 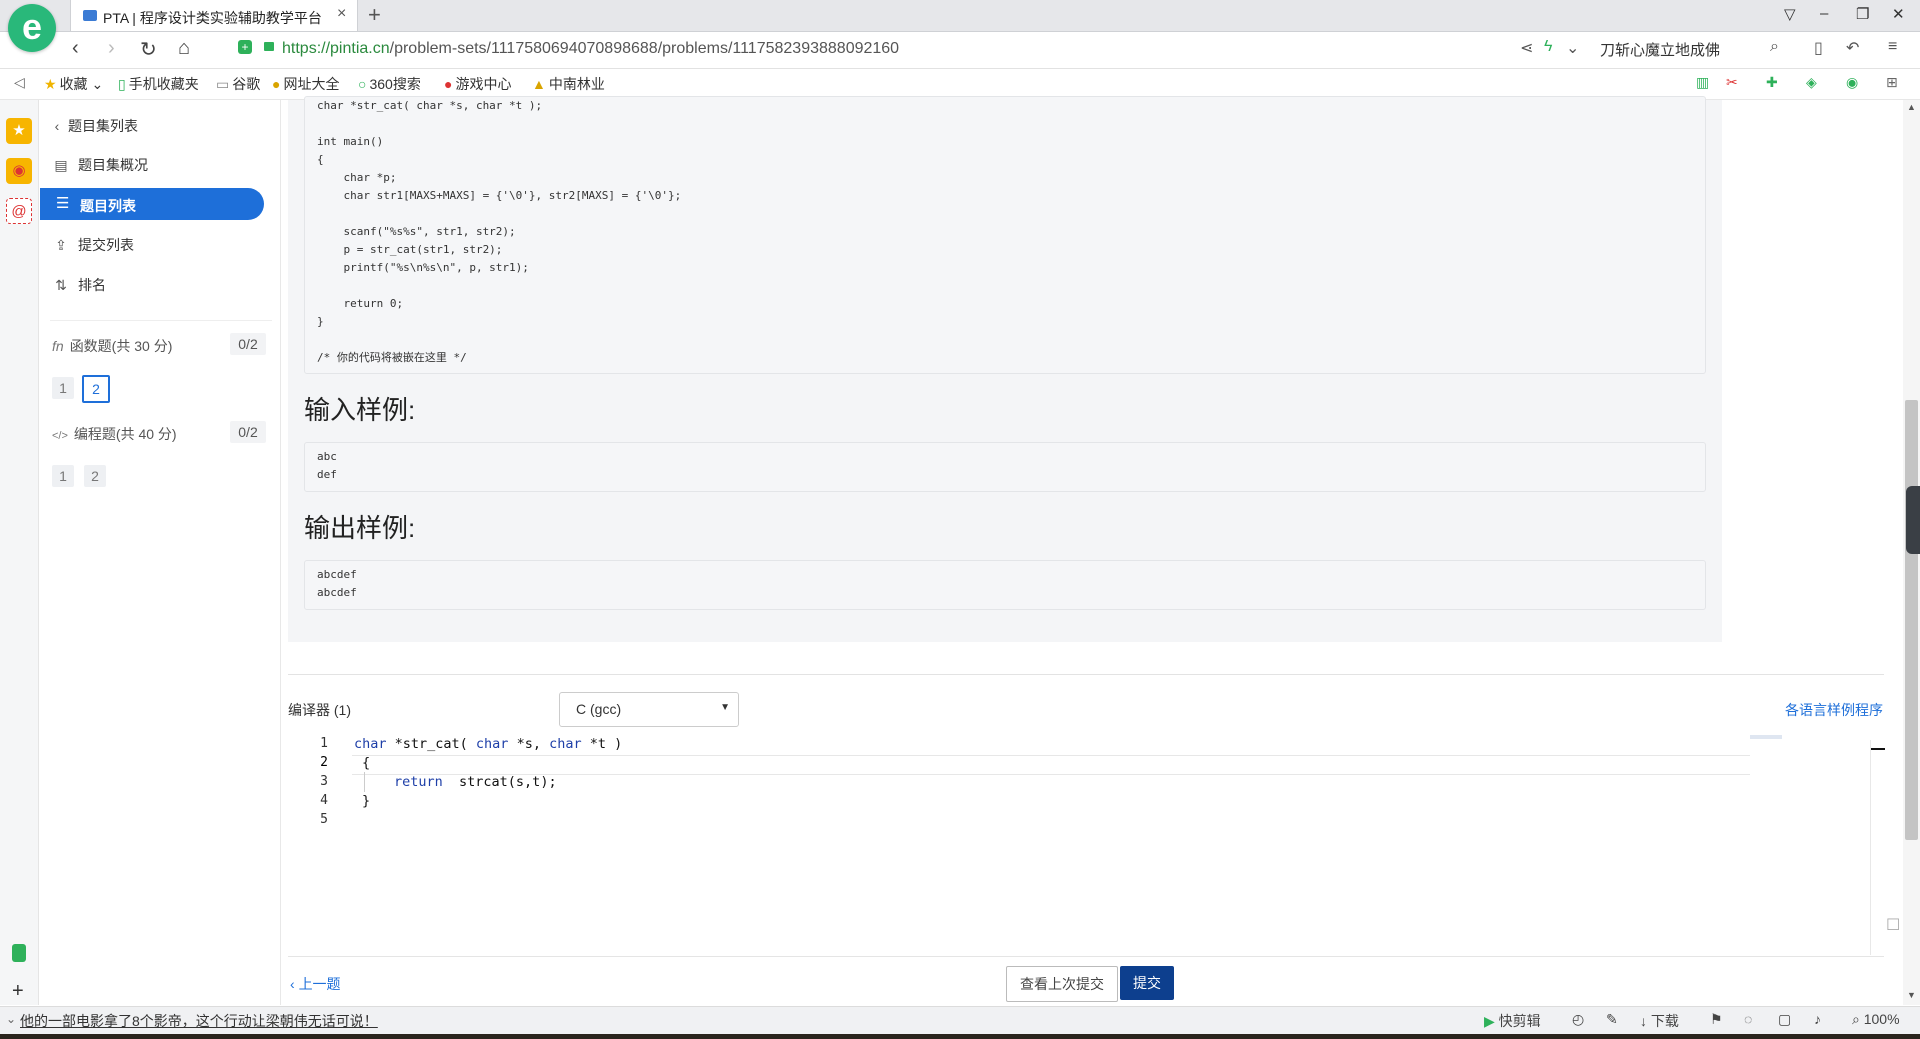 What do you see at coordinates (1892, 47) in the screenshot?
I see `menu-icon: ≡` at bounding box center [1892, 47].